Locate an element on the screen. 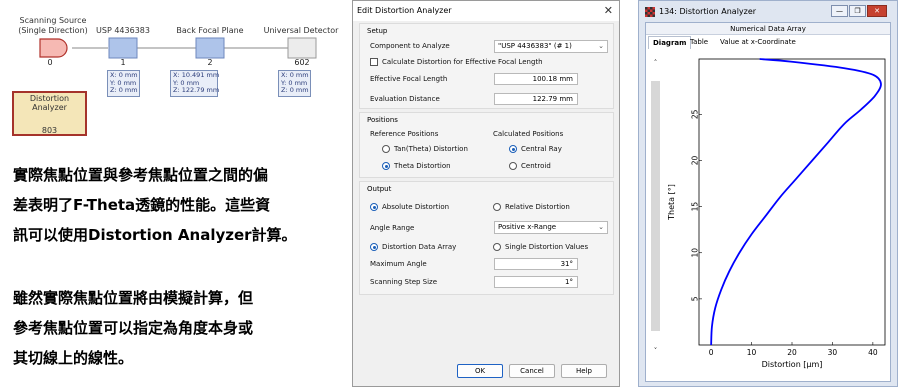 This screenshot has width=900, height=392. max-angle-field: 31° is located at coordinates (536, 264).